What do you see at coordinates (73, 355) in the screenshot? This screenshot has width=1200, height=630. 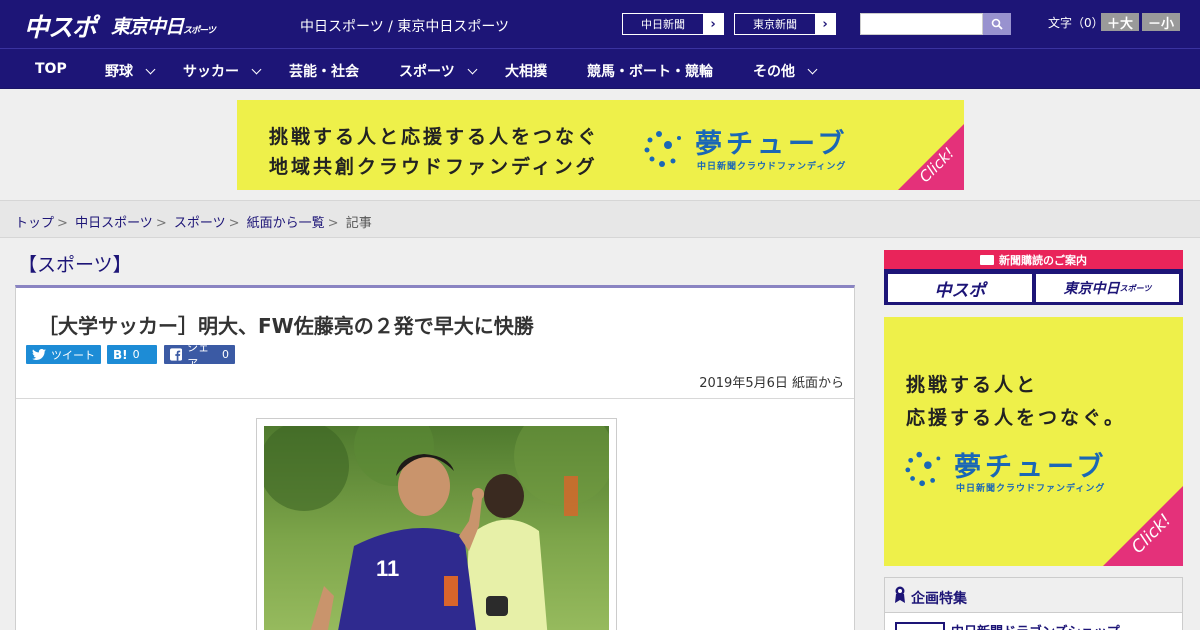 I see `tweet-label: ツイート` at bounding box center [73, 355].